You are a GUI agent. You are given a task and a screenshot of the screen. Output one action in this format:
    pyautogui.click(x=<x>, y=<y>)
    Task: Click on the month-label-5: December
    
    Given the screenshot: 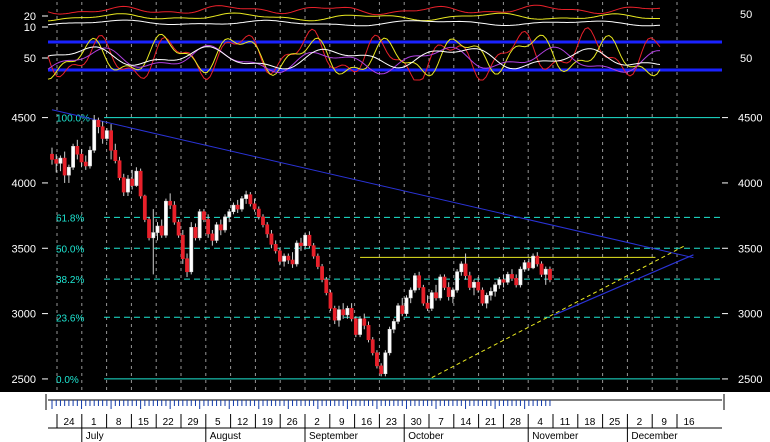 What is the action you would take?
    pyautogui.click(x=654, y=436)
    